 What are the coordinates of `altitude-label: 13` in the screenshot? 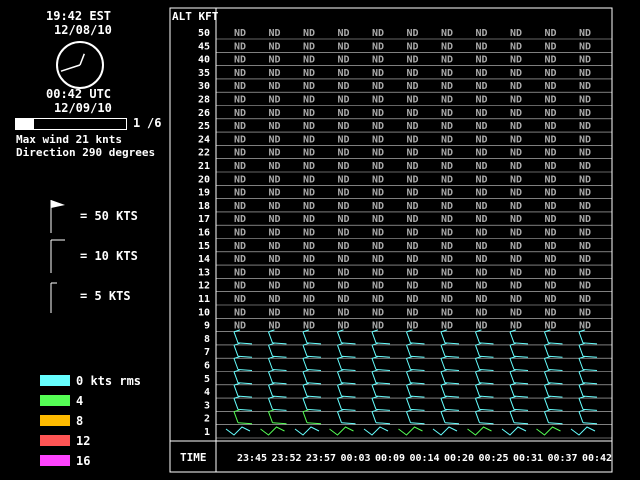 It's located at (204, 272).